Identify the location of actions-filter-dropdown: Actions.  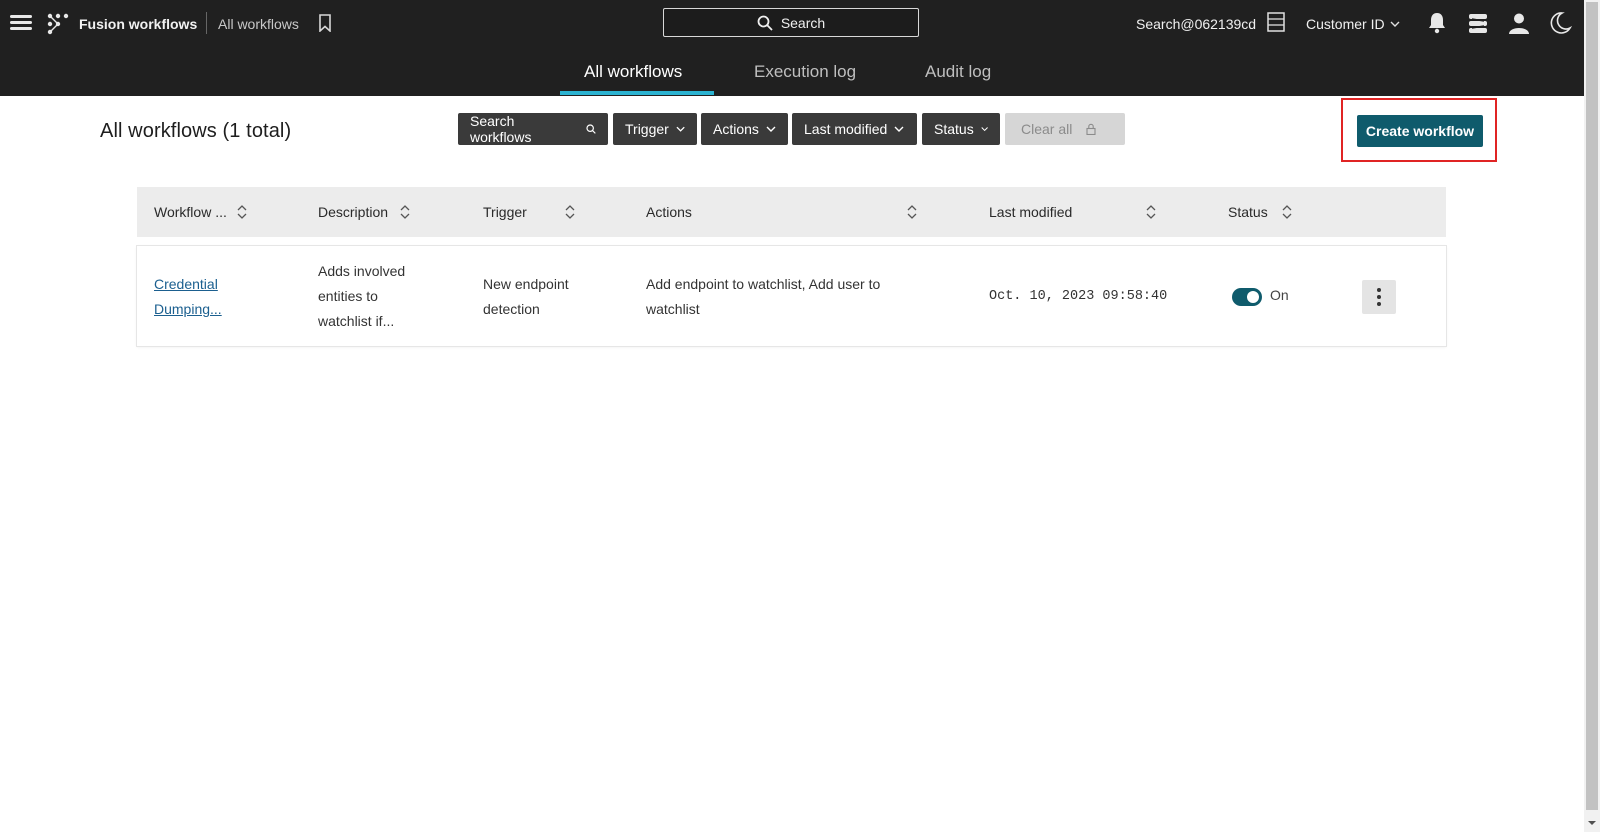
(744, 129).